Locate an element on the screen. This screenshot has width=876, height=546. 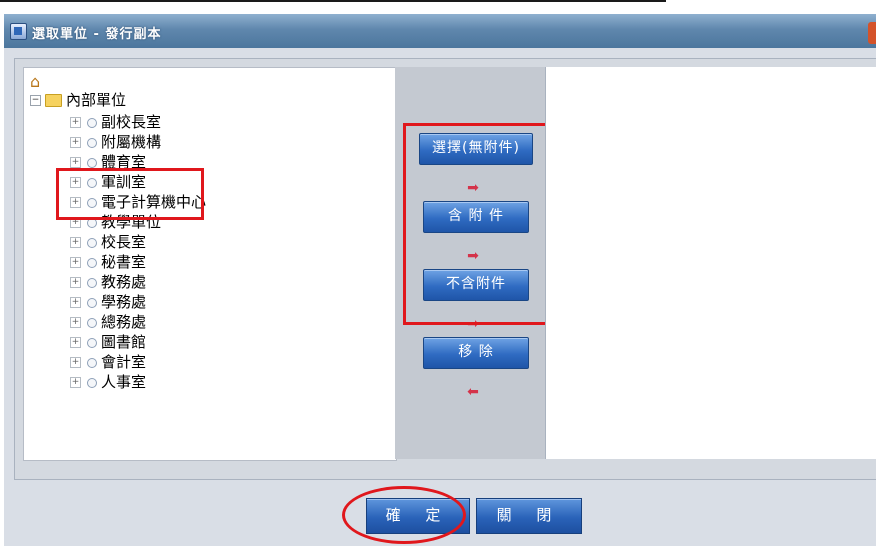
tree-item-label: 校長室 is located at coordinates (124, 242).